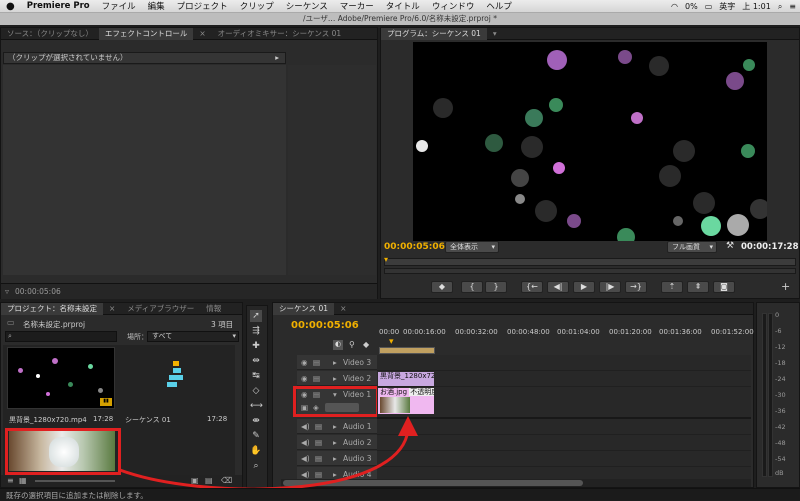  What do you see at coordinates (698, 287) in the screenshot?
I see `extract-button: ⇞` at bounding box center [698, 287].